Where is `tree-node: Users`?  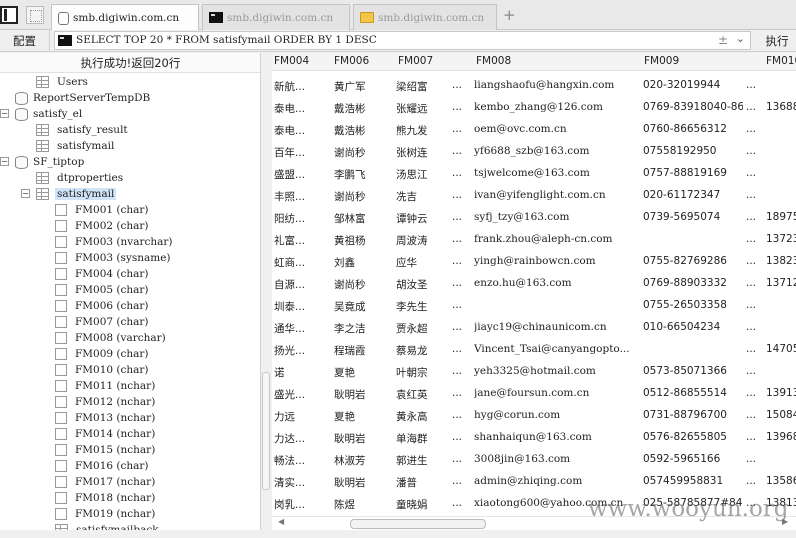 tree-node: Users is located at coordinates (63, 82).